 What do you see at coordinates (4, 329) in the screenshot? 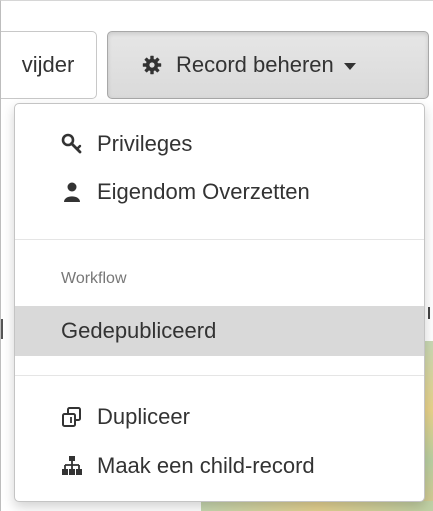
I see `background-edge-mark` at bounding box center [4, 329].